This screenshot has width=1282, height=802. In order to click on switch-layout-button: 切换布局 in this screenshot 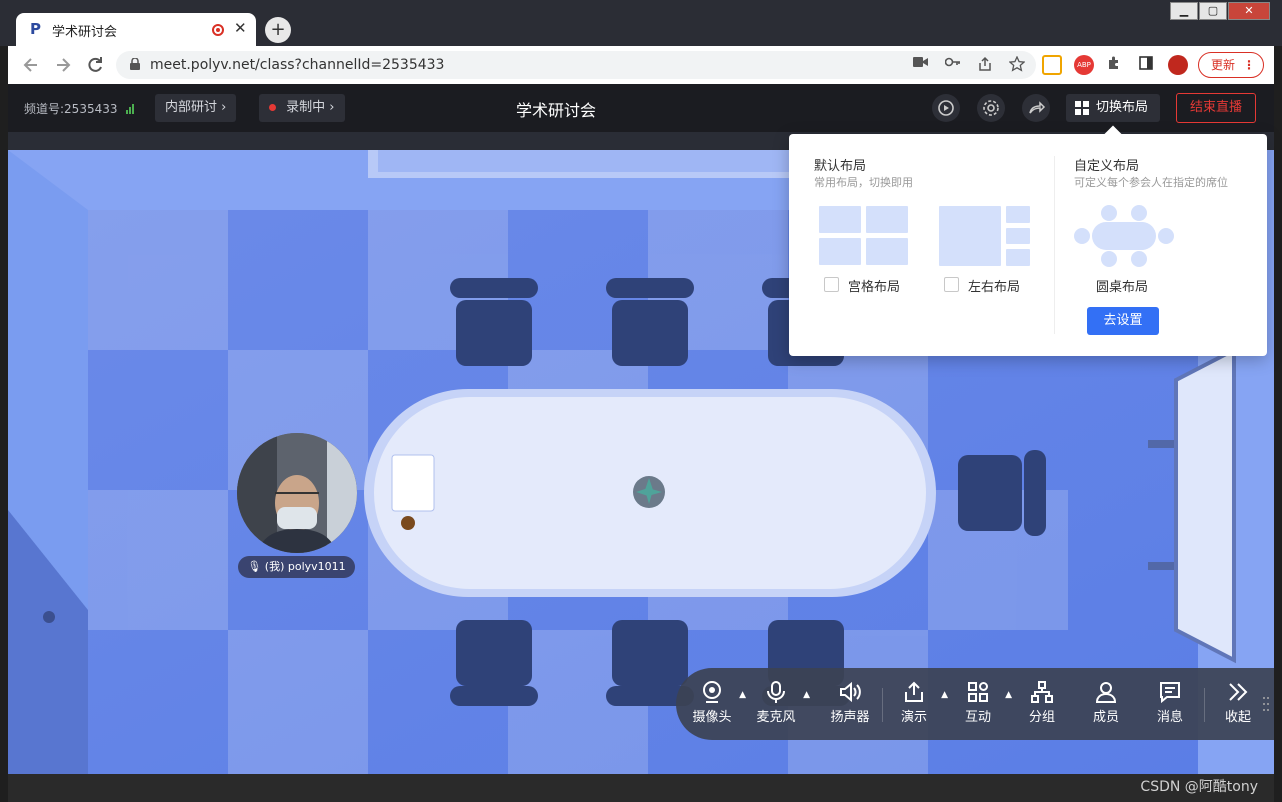, I will do `click(1113, 108)`.